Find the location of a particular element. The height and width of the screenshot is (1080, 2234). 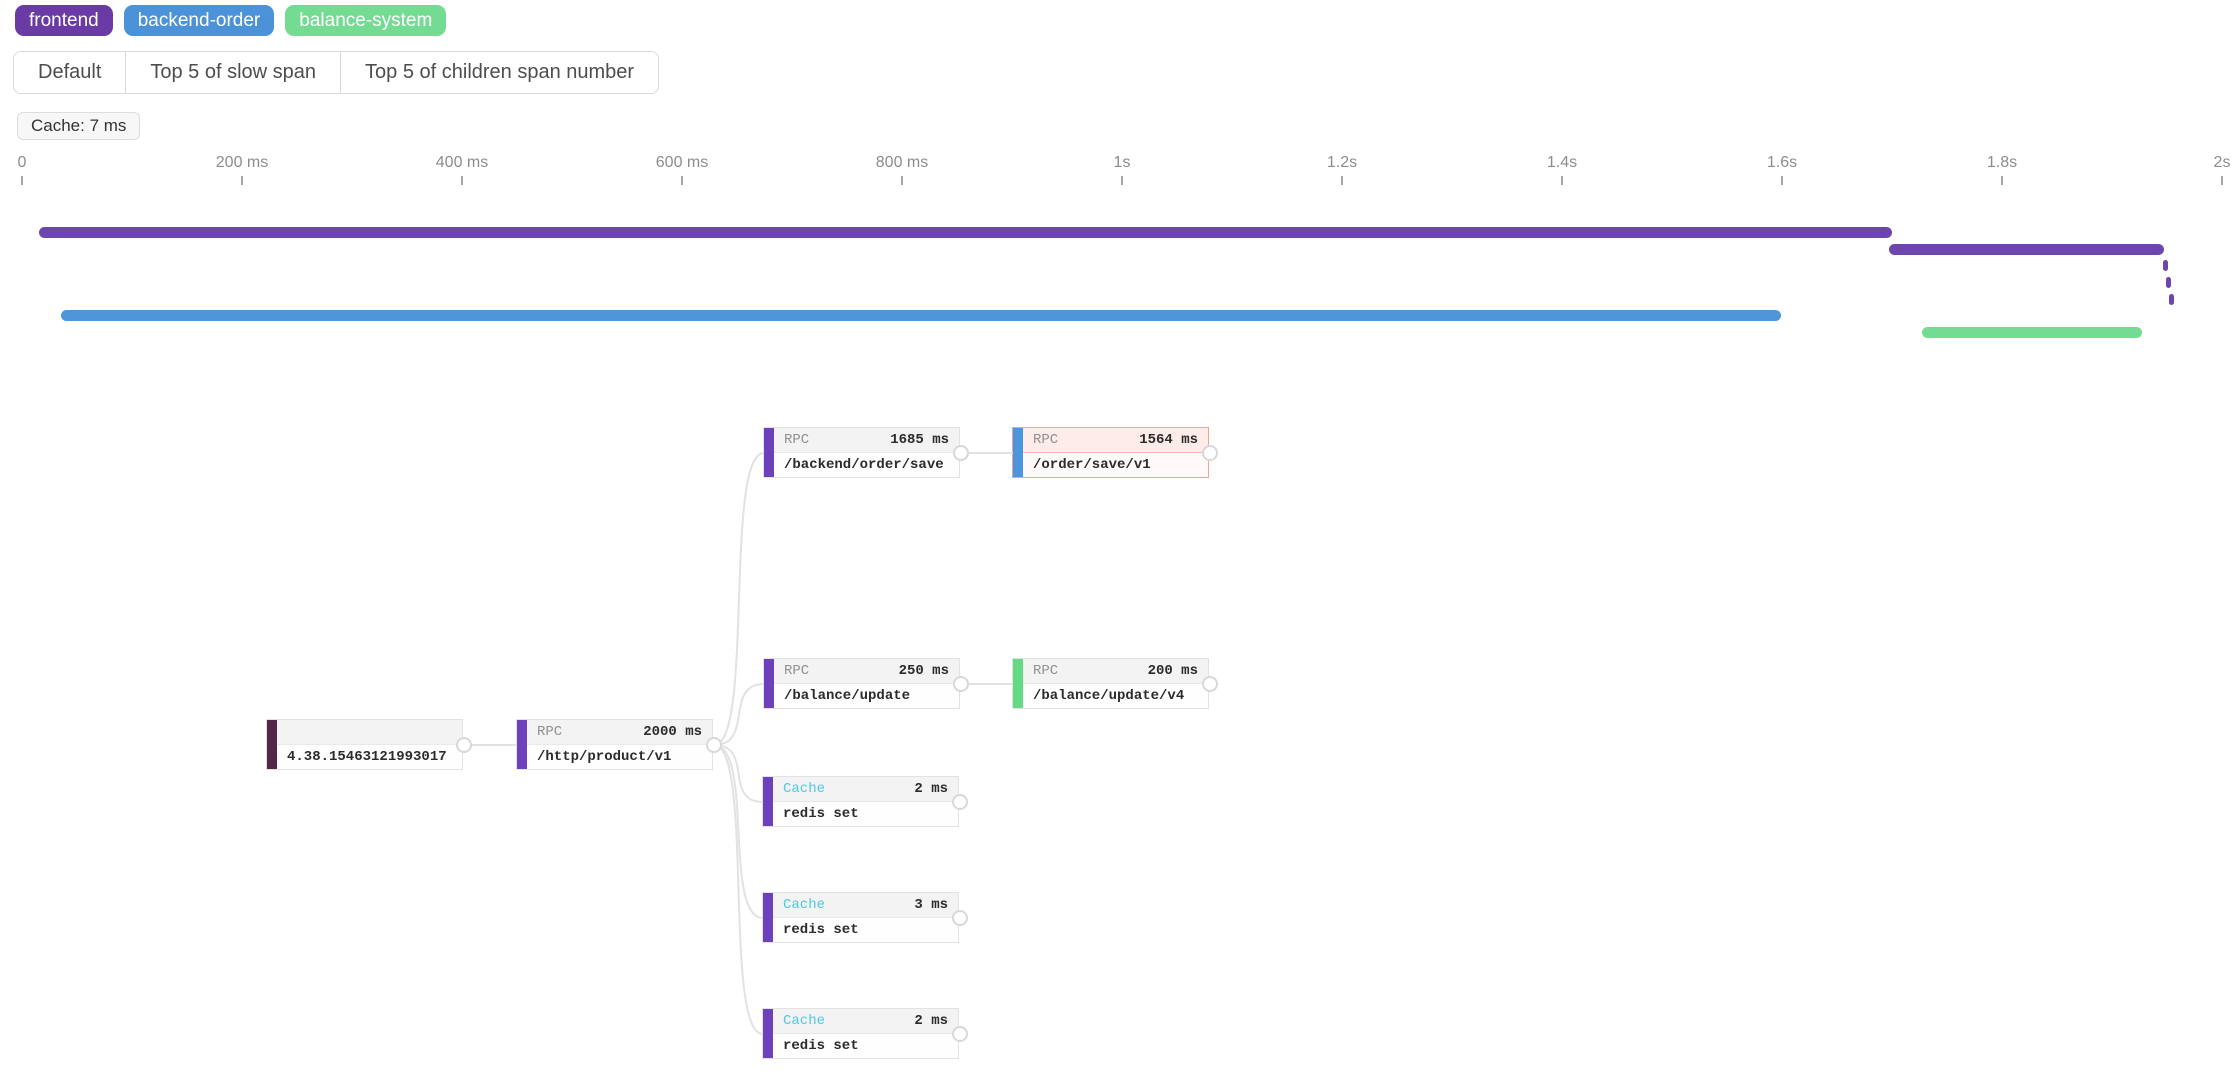

span-name: /backend/order/save is located at coordinates (864, 465).